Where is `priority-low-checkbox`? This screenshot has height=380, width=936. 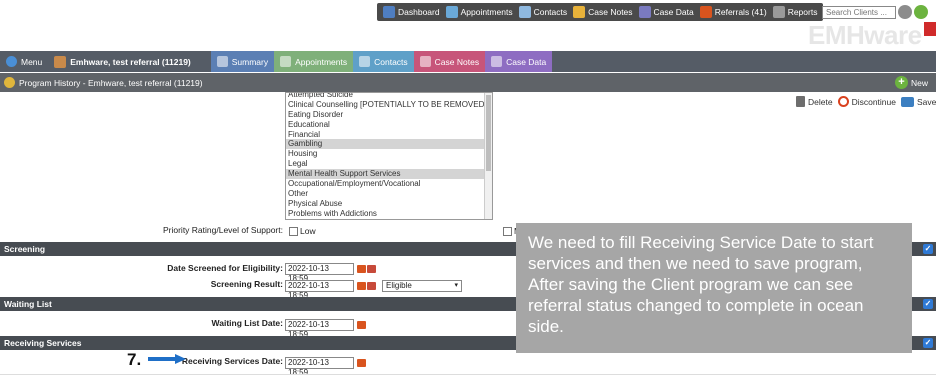 priority-low-checkbox is located at coordinates (293, 231).